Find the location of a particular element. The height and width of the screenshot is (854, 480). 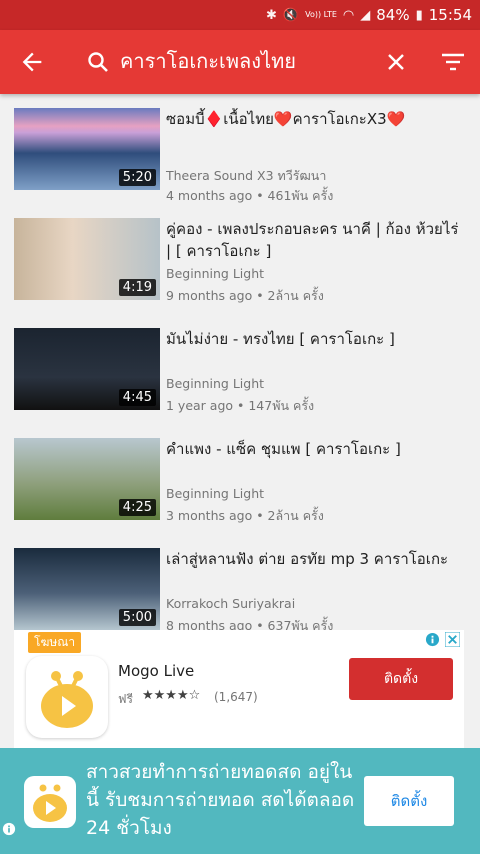

ad-close-icon is located at coordinates (452, 639).